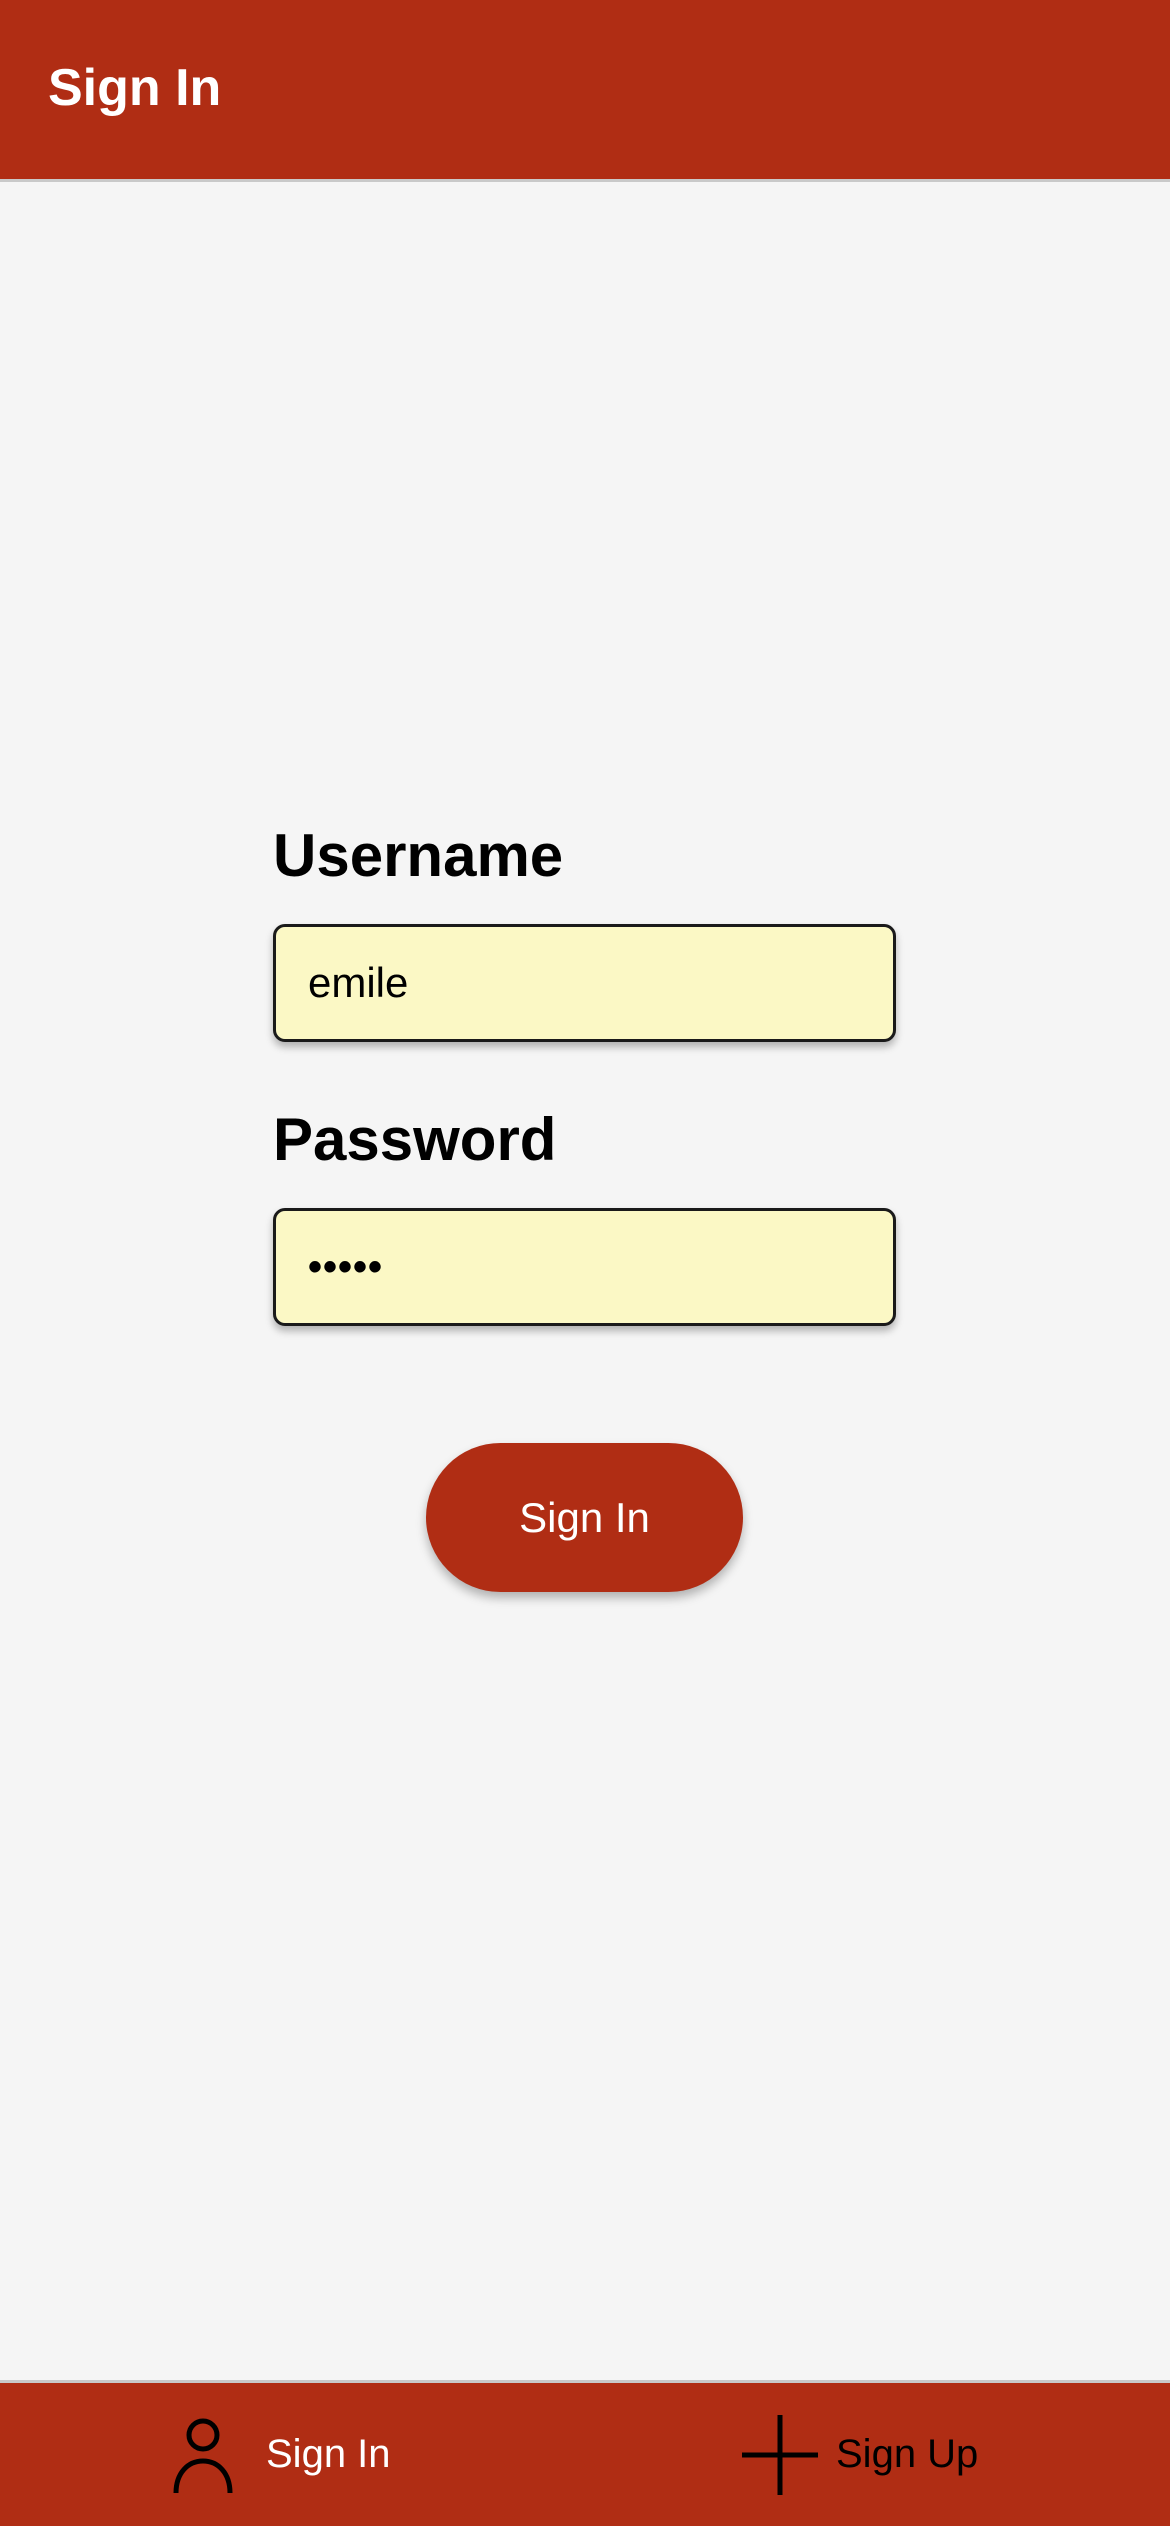 This screenshot has height=2526, width=1170. What do you see at coordinates (780, 2454) in the screenshot?
I see `plus-icon` at bounding box center [780, 2454].